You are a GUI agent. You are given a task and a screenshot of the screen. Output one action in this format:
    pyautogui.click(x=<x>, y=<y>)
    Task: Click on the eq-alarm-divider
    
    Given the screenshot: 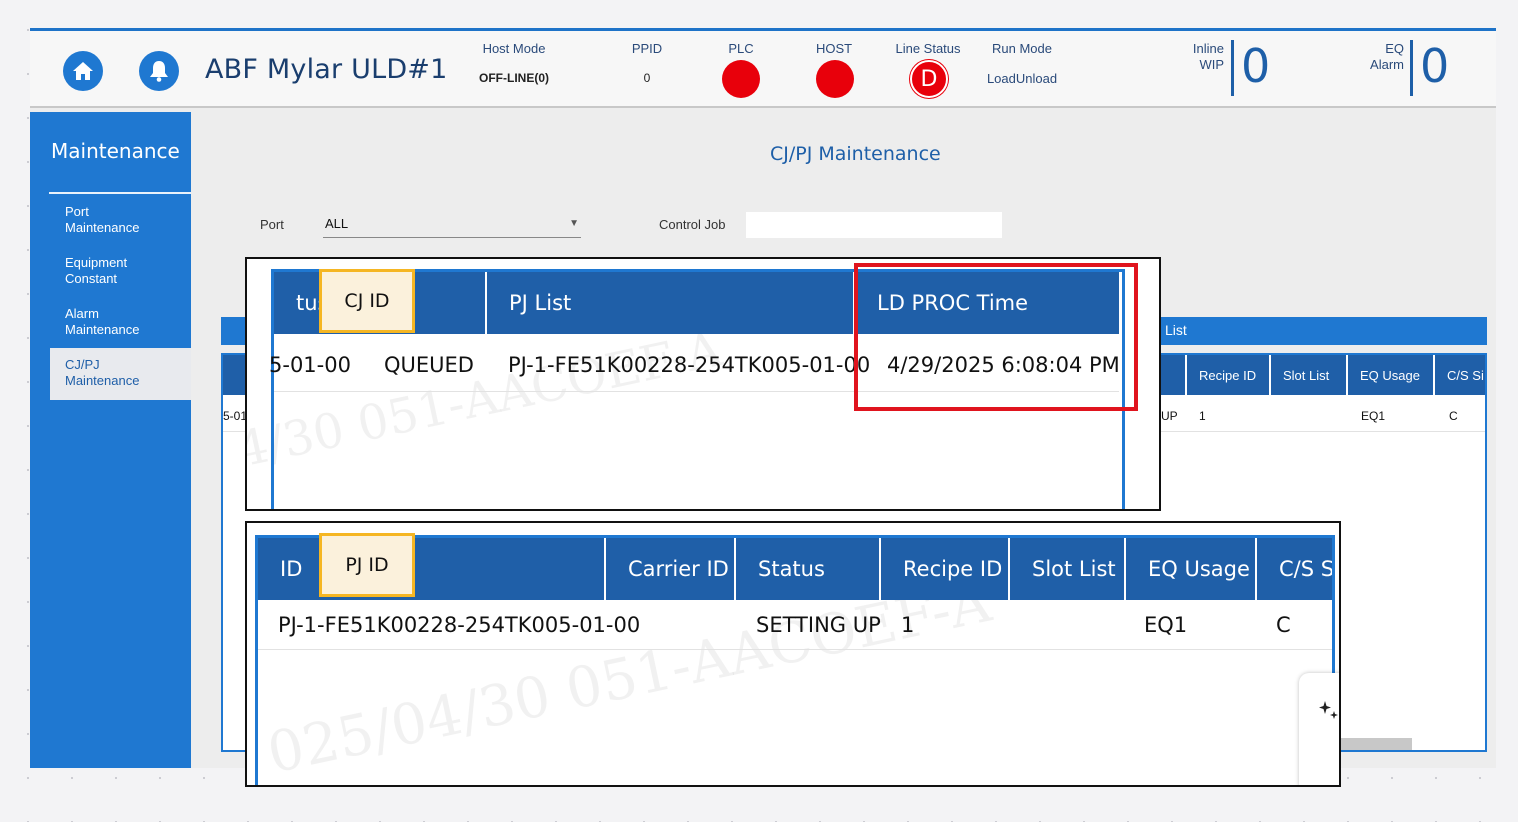 What is the action you would take?
    pyautogui.click(x=1411, y=68)
    